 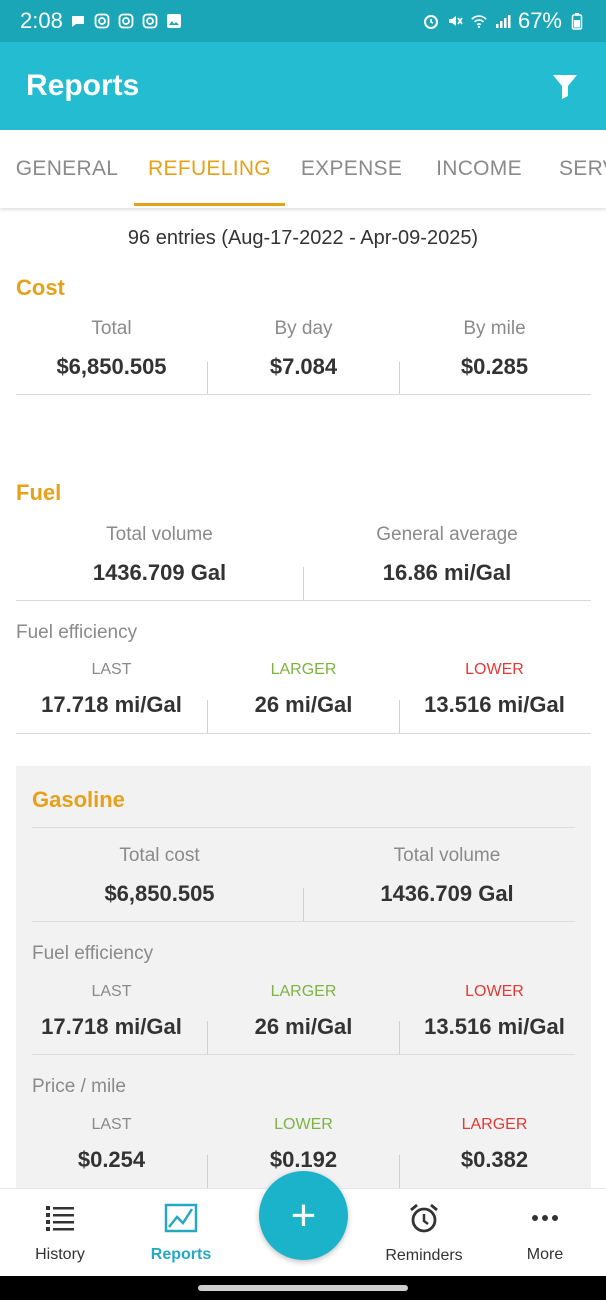 What do you see at coordinates (209, 204) in the screenshot?
I see `active-tab-indicator` at bounding box center [209, 204].